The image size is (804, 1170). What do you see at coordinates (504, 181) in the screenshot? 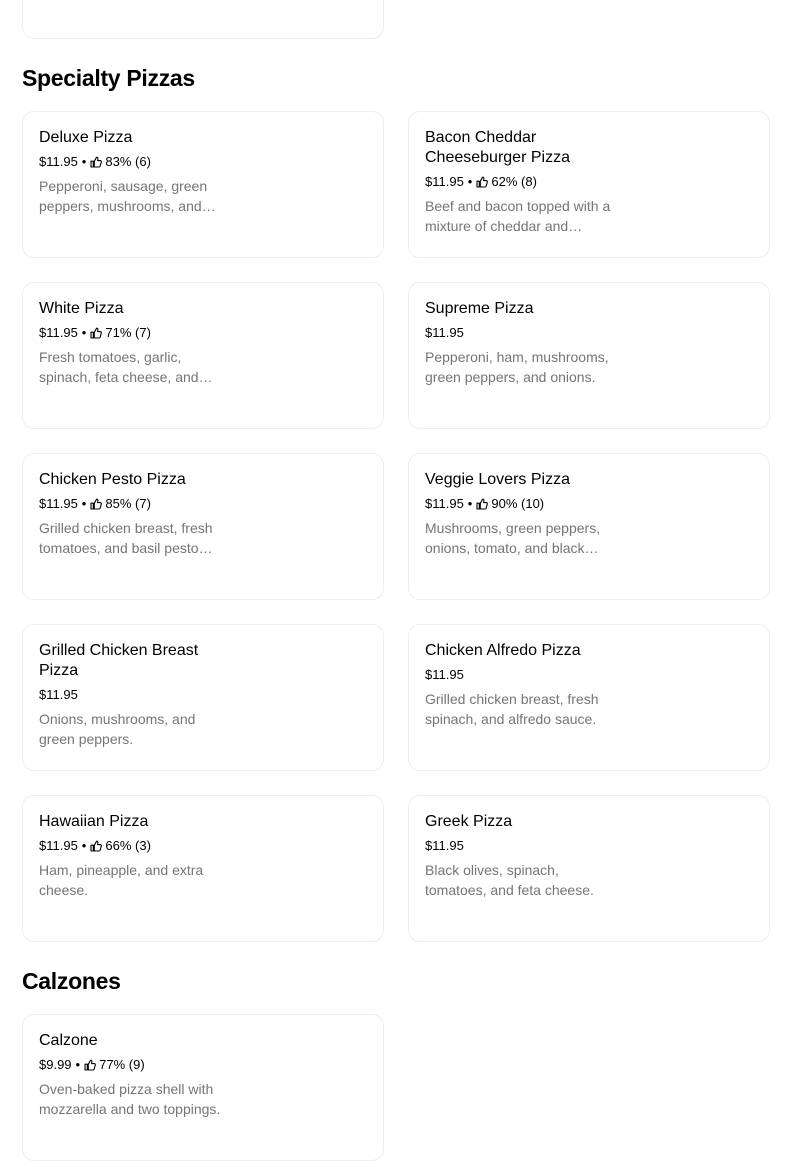
I see `item-rating: 62%` at bounding box center [504, 181].